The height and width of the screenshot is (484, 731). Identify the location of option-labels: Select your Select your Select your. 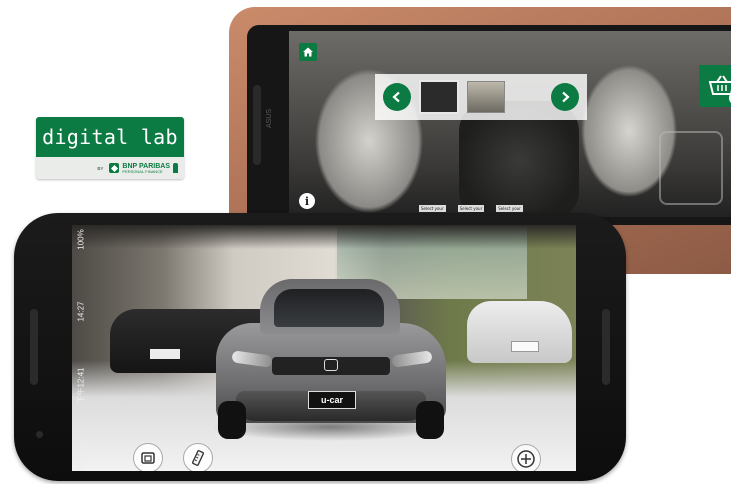
(471, 208).